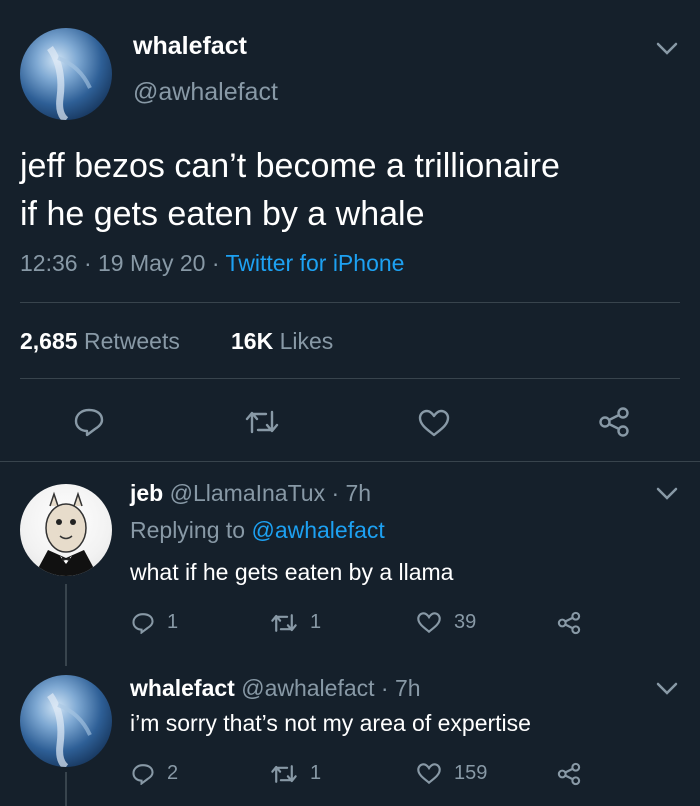 Image resolution: width=700 pixels, height=806 pixels. I want to click on avatar-jeb, so click(66, 530).